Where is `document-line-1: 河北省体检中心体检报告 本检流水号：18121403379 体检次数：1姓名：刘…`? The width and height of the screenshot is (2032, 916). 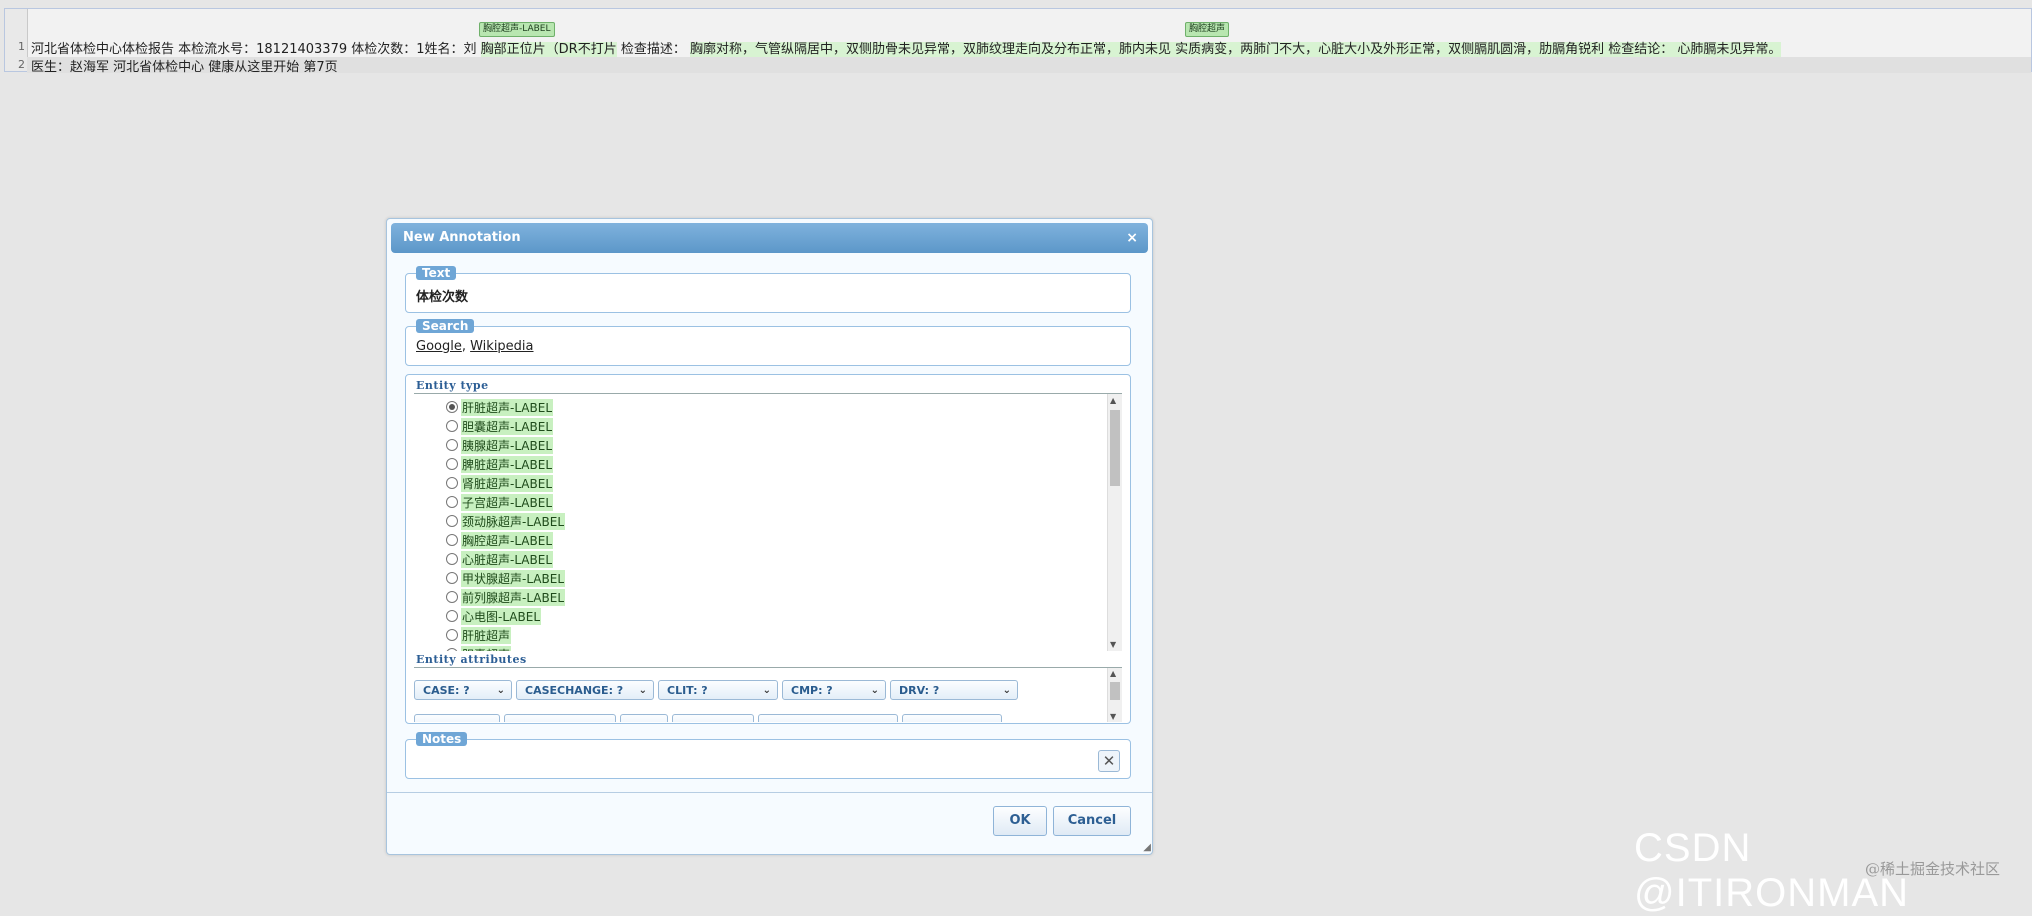
document-line-1: 河北省体检中心体检报告 本检流水号：18121403379 体检次数：1姓名：刘… is located at coordinates (906, 47).